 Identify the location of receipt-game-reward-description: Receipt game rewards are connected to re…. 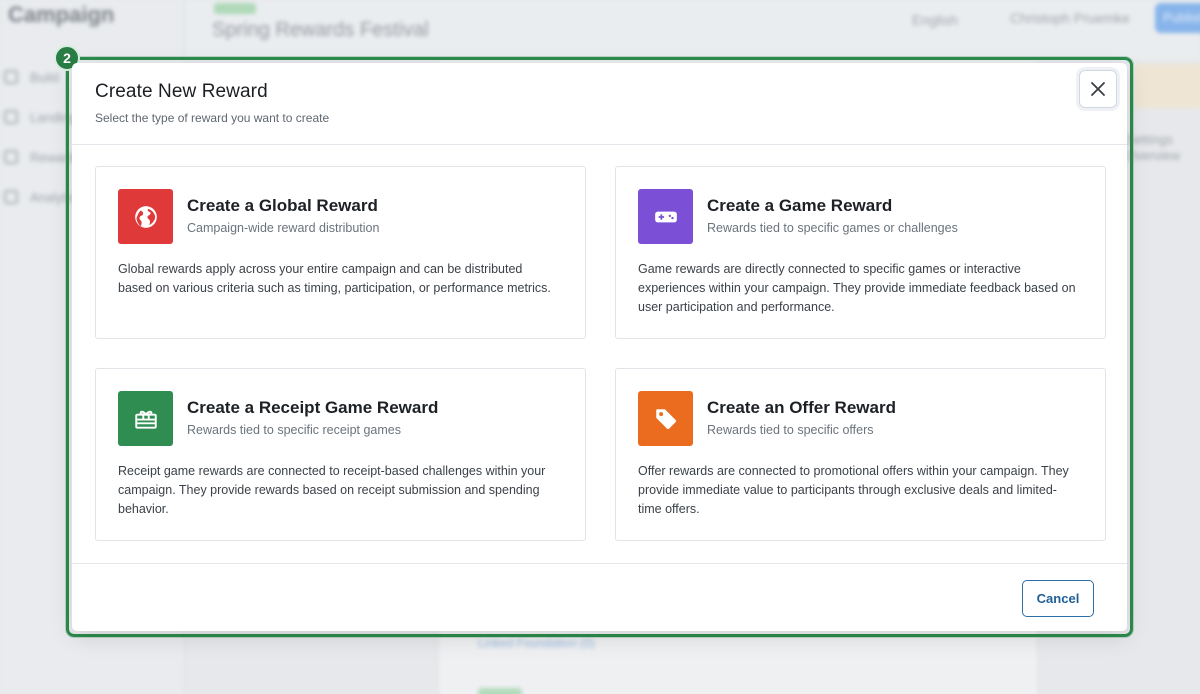
(332, 490).